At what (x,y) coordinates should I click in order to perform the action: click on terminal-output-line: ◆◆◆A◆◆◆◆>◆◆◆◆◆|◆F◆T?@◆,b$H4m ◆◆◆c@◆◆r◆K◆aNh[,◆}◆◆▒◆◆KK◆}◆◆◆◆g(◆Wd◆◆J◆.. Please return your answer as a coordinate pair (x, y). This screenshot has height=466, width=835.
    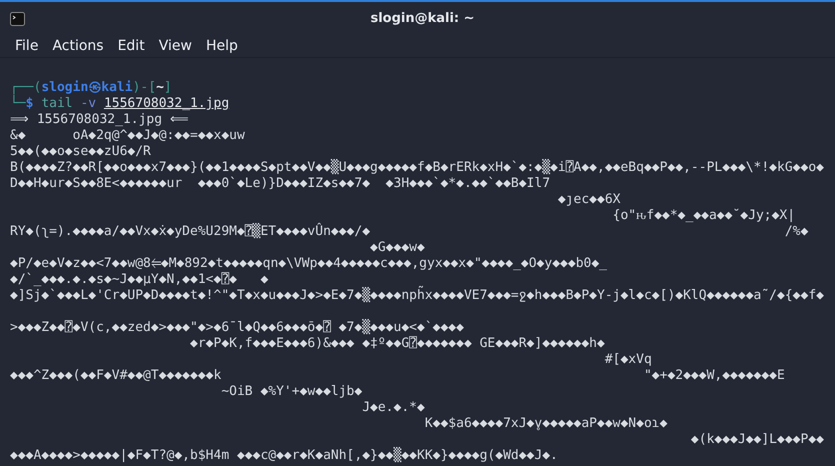
    Looking at the image, I should click on (284, 456).